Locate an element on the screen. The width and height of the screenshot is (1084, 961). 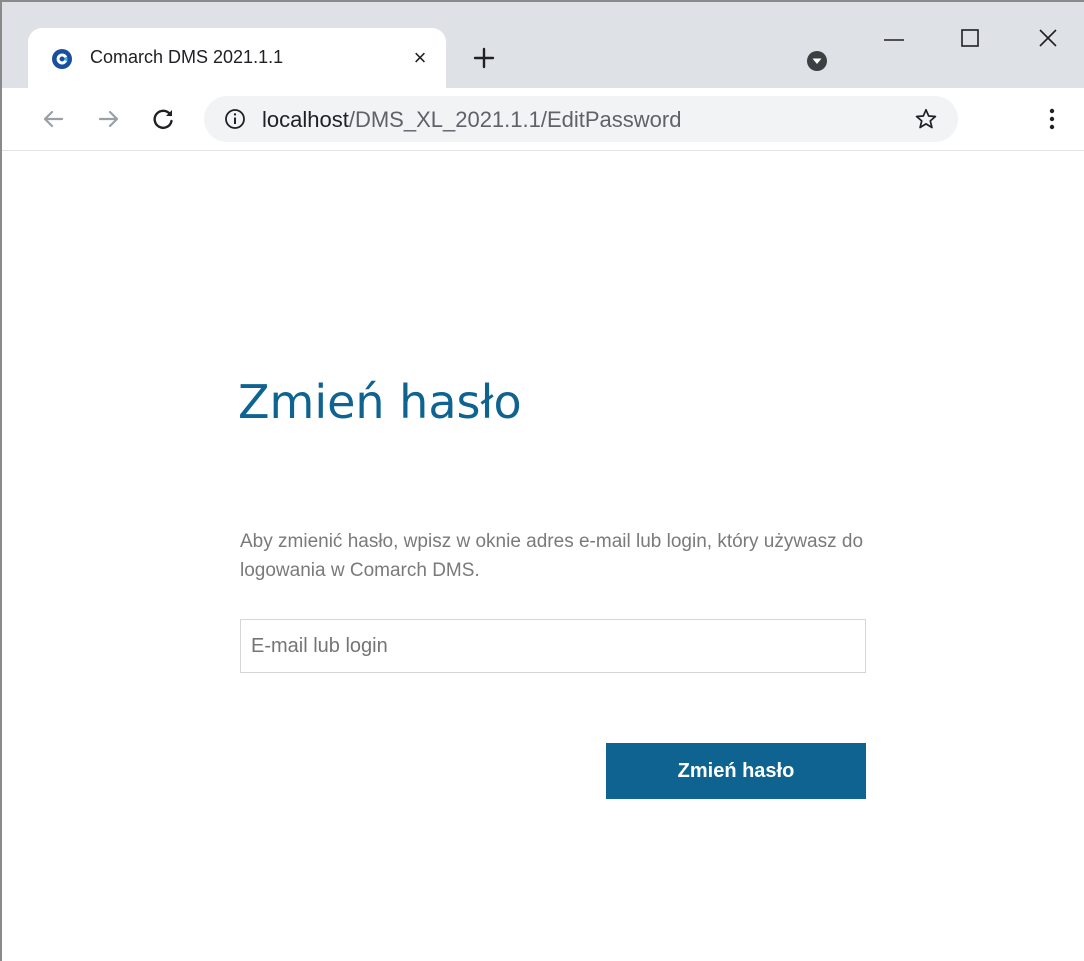
email-or-login-input is located at coordinates (553, 646).